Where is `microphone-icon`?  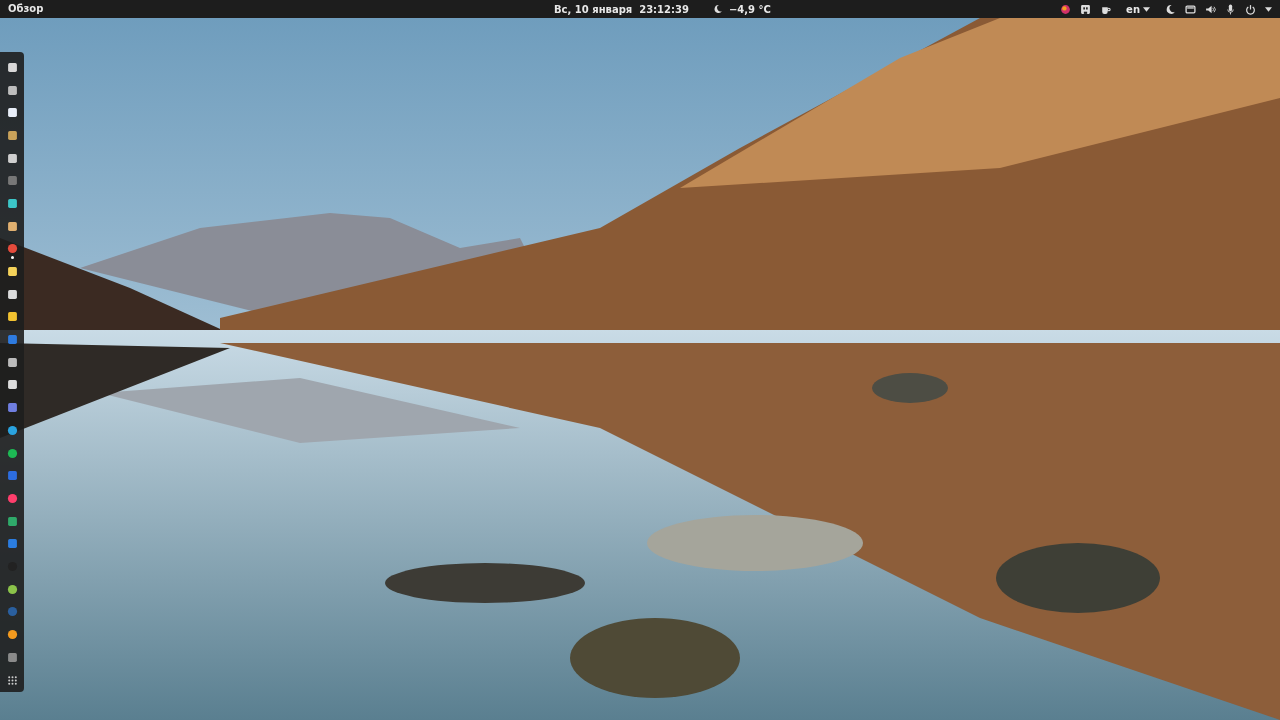
microphone-icon is located at coordinates (1230, 9).